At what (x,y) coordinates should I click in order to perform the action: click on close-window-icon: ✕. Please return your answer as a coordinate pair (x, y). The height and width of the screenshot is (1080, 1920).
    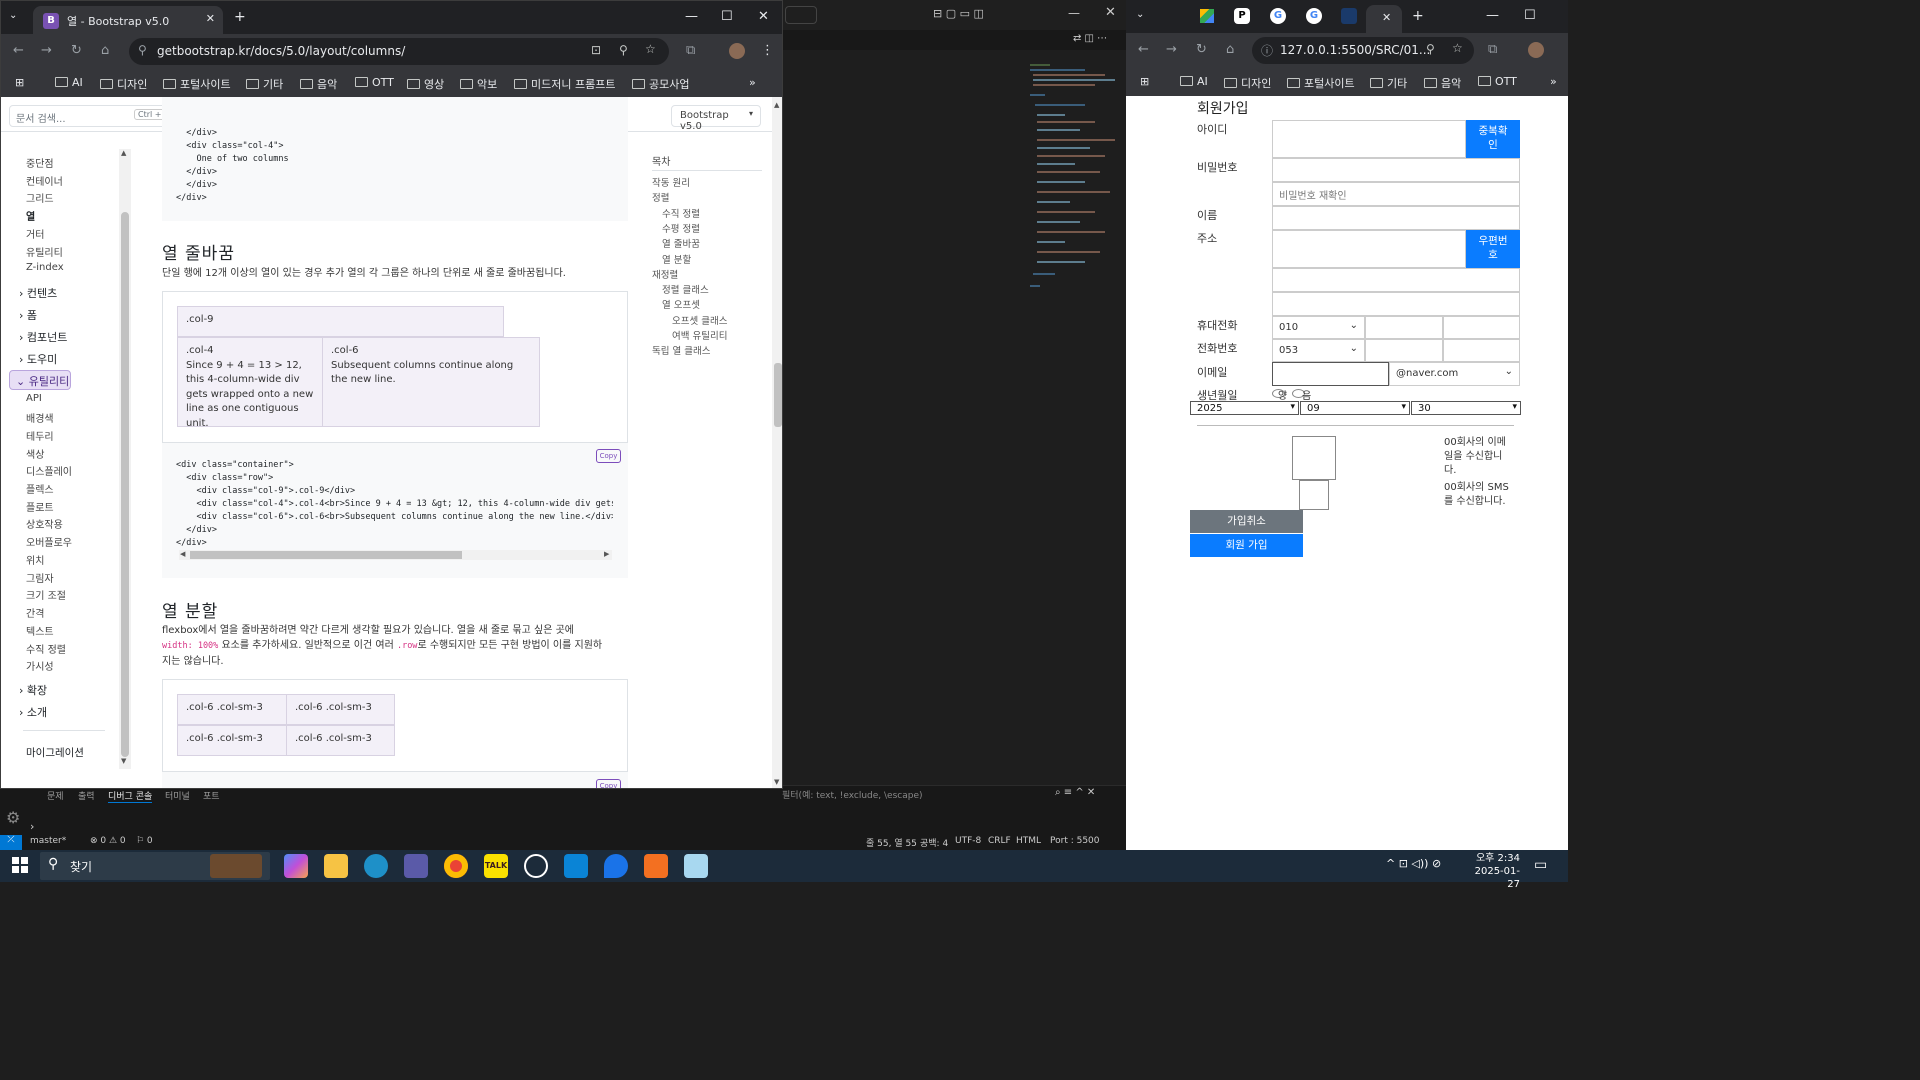
    Looking at the image, I should click on (763, 16).